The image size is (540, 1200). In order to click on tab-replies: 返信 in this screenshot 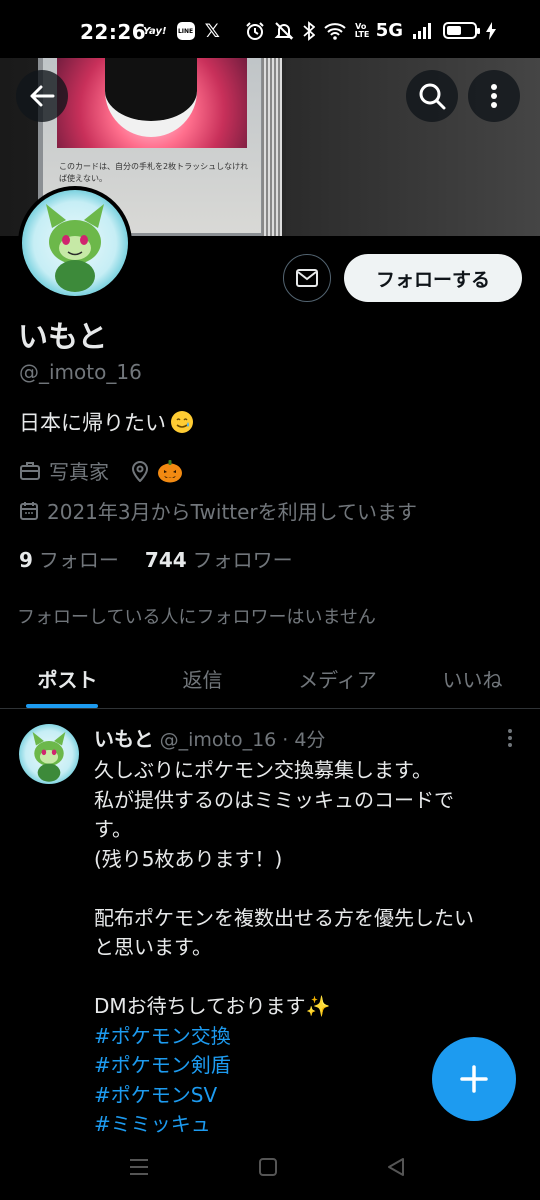, I will do `click(202, 678)`.